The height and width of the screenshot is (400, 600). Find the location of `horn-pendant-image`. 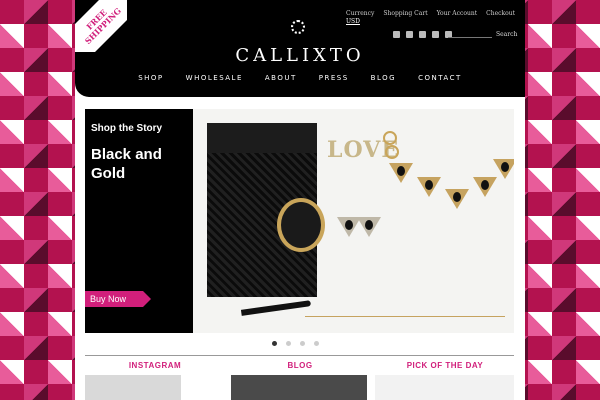

horn-pendant-image is located at coordinates (276, 308).